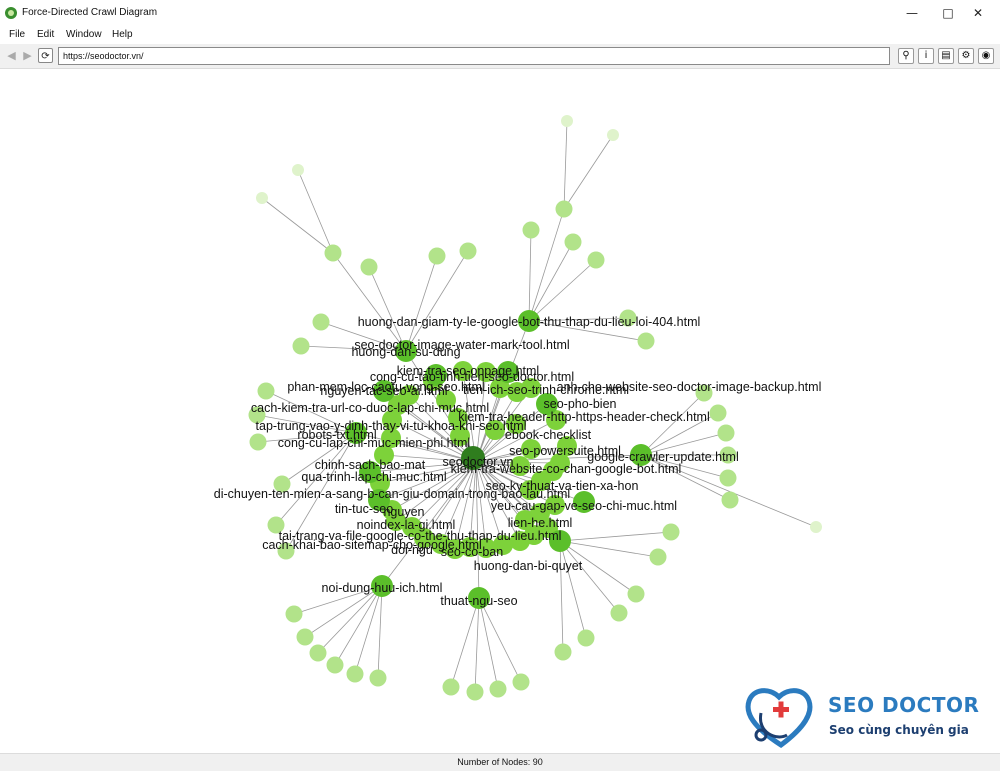 This screenshot has height=771, width=1000. Describe the element at coordinates (500, 35) in the screenshot. I see `menu-bar: File Edit Window Help` at that location.